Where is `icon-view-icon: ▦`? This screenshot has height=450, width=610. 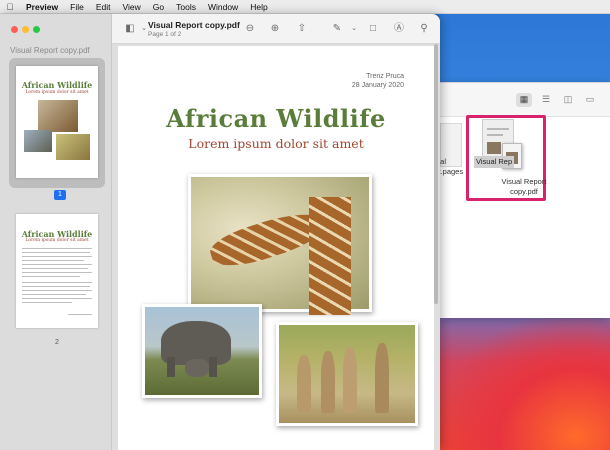
icon-view-icon: ▦ is located at coordinates (524, 99).